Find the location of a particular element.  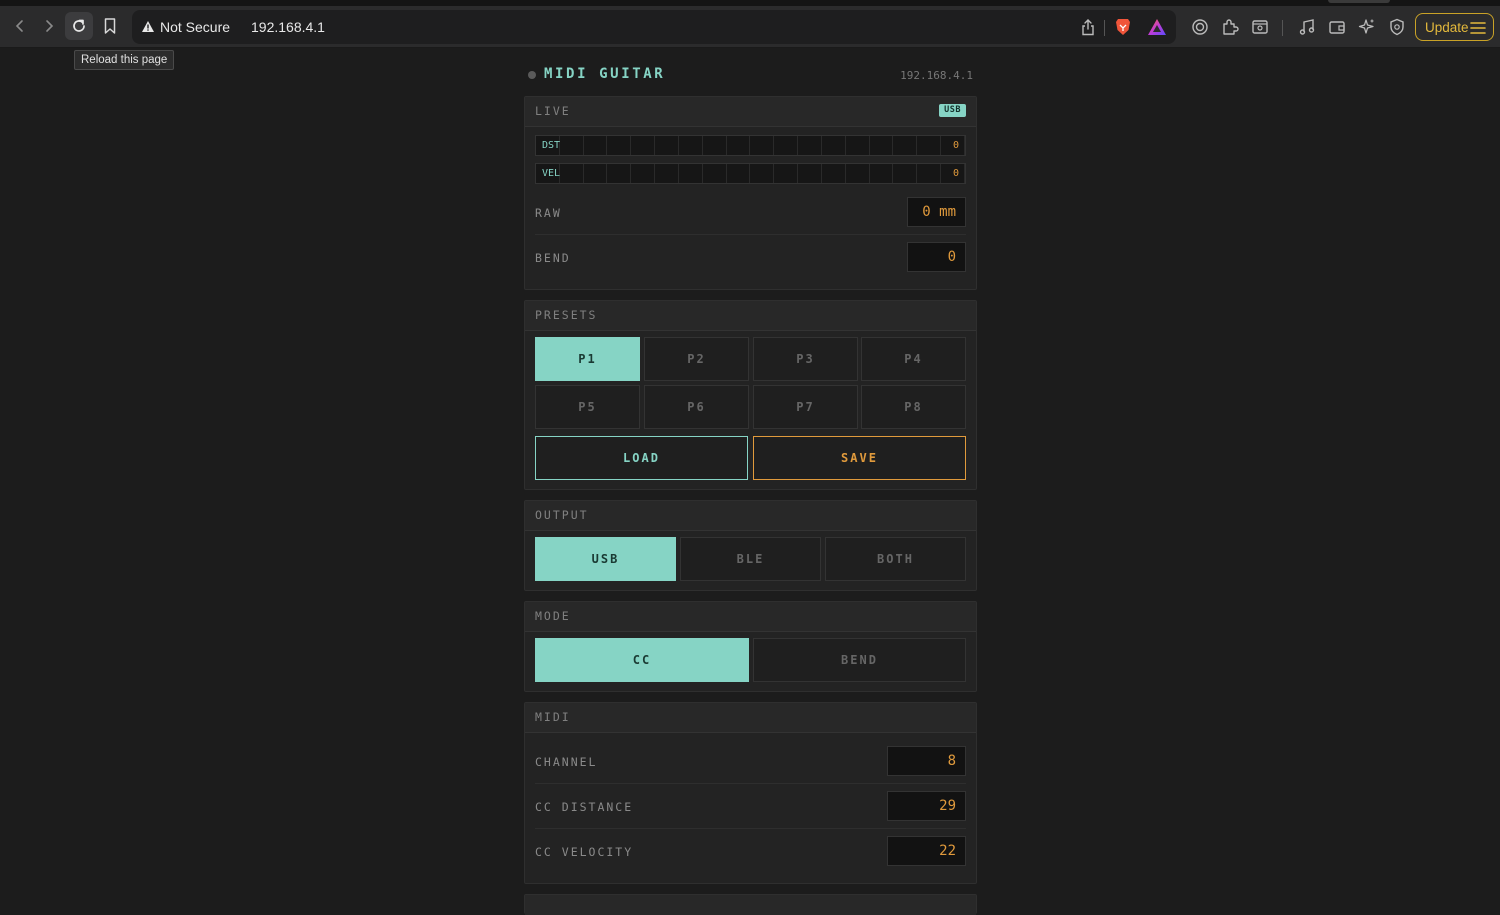

app-header: MIDI GUITAR 192.168.4.1 is located at coordinates (750, 76).